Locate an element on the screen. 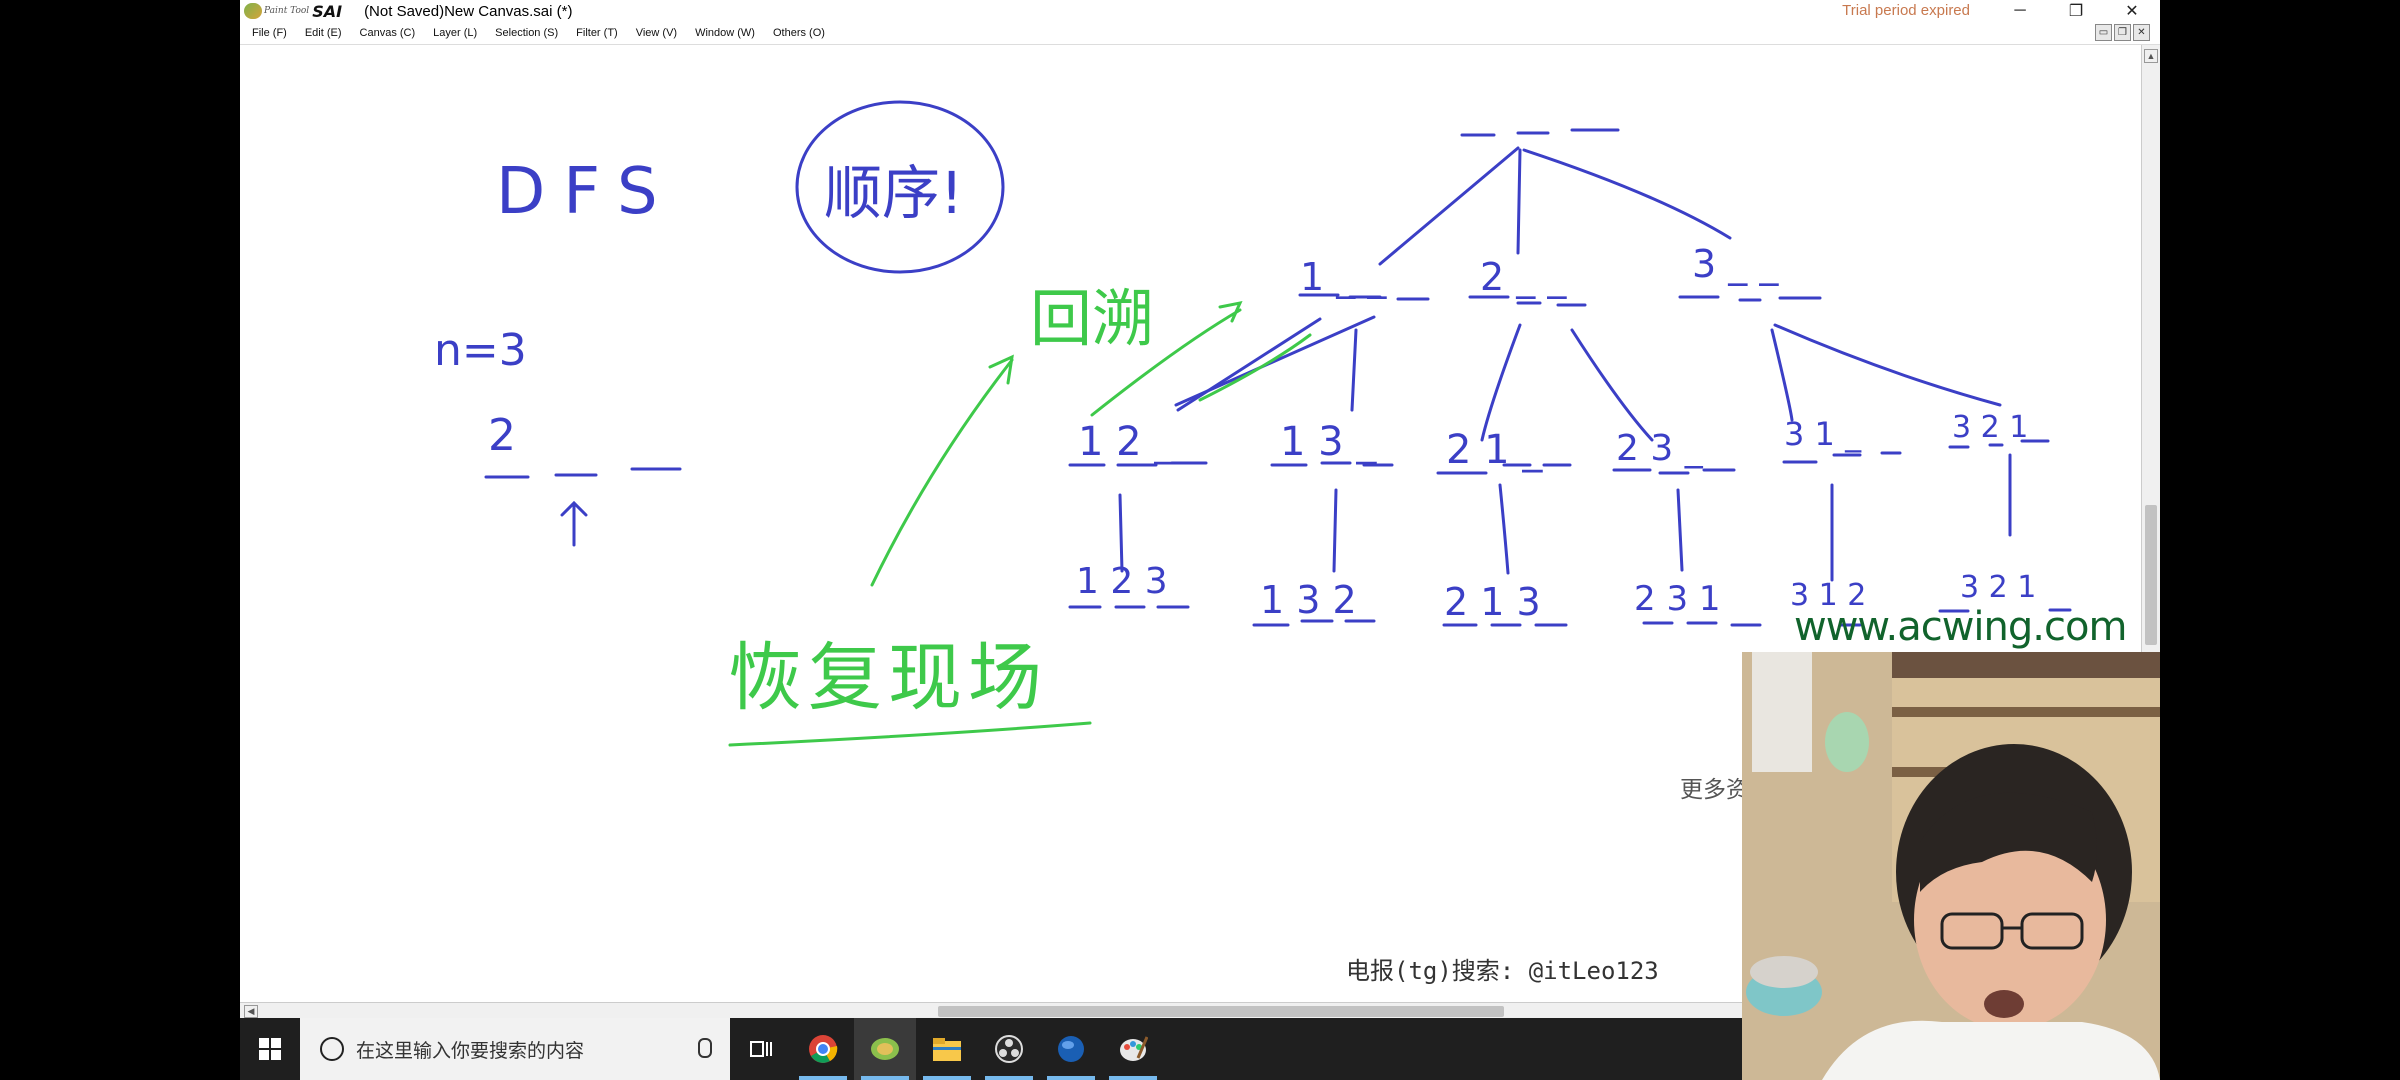 Image resolution: width=2400 pixels, height=1080 pixels. microphone-icon is located at coordinates (705, 1048).